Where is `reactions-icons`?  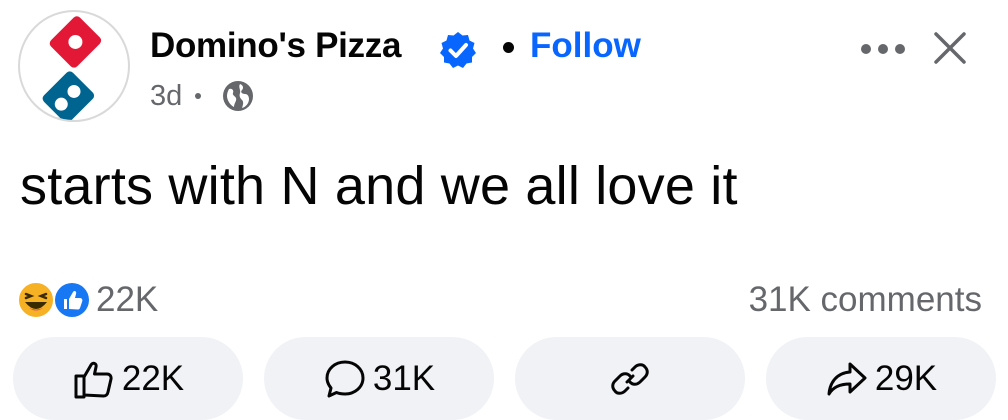 reactions-icons is located at coordinates (56, 300).